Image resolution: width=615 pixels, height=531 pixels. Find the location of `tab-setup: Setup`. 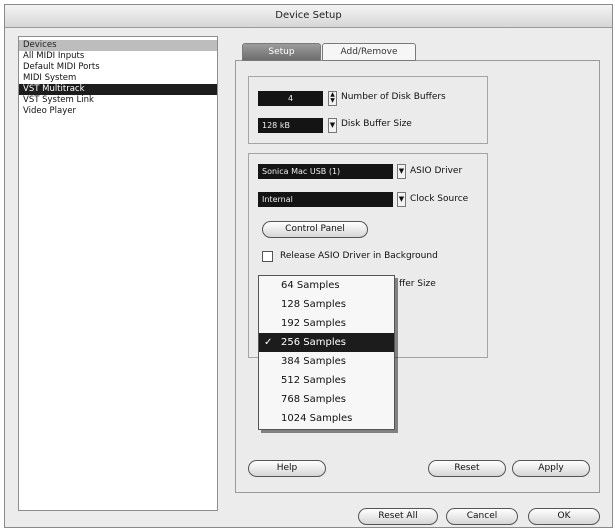

tab-setup: Setup is located at coordinates (281, 52).